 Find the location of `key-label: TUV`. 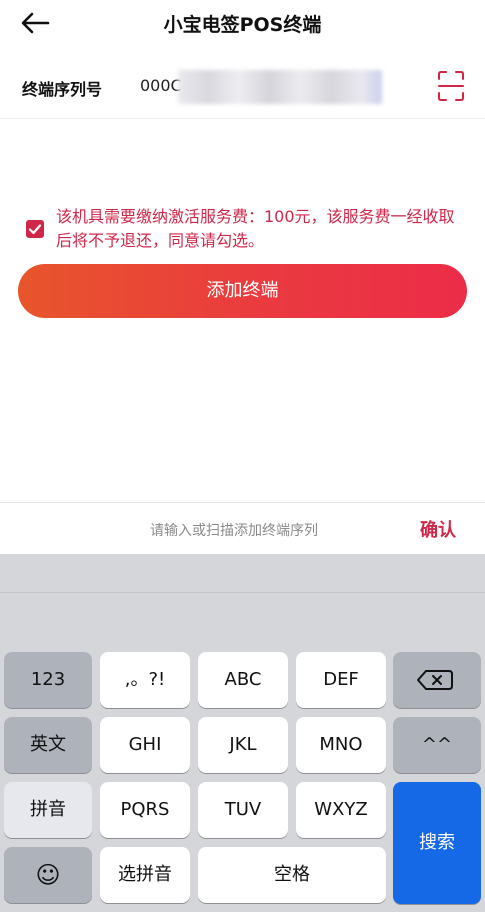

key-label: TUV is located at coordinates (243, 809).